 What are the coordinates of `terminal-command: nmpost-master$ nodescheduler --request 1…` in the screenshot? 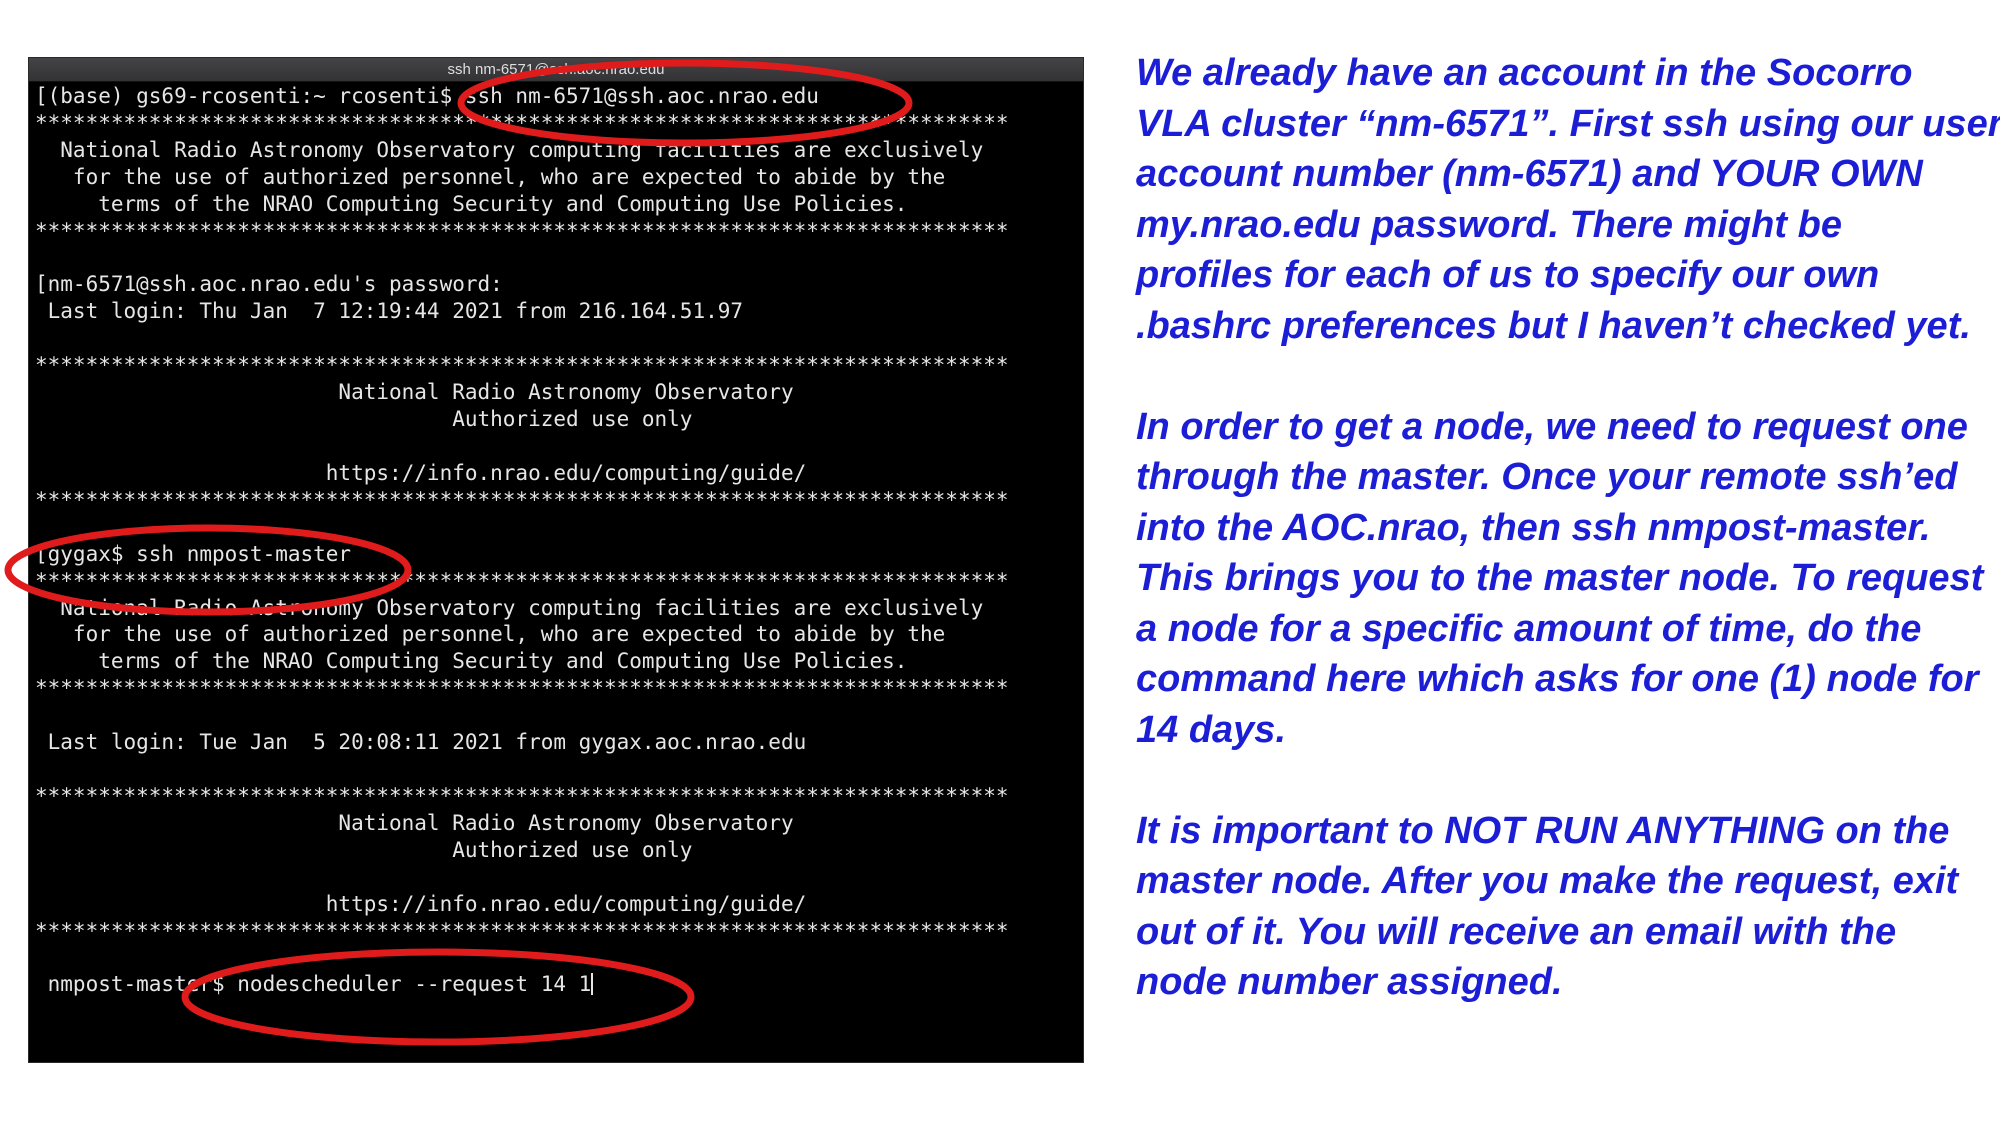 It's located at (313, 984).